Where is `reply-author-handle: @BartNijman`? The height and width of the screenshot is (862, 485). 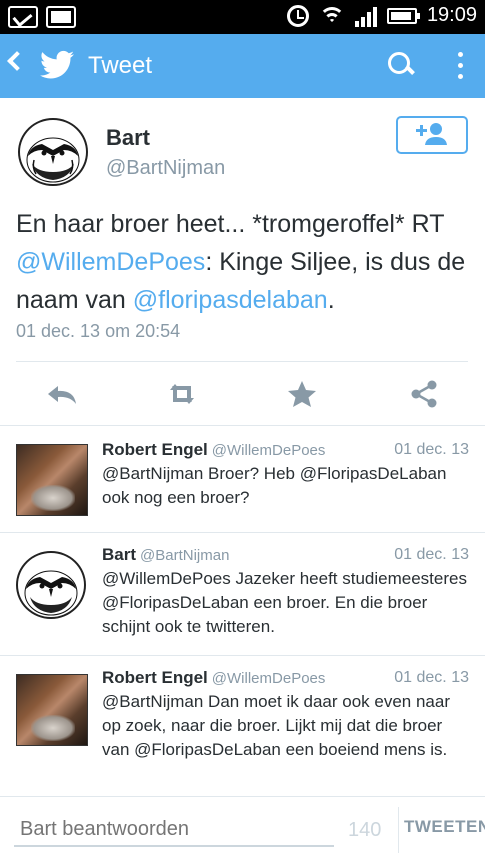 reply-author-handle: @BartNijman is located at coordinates (185, 555).